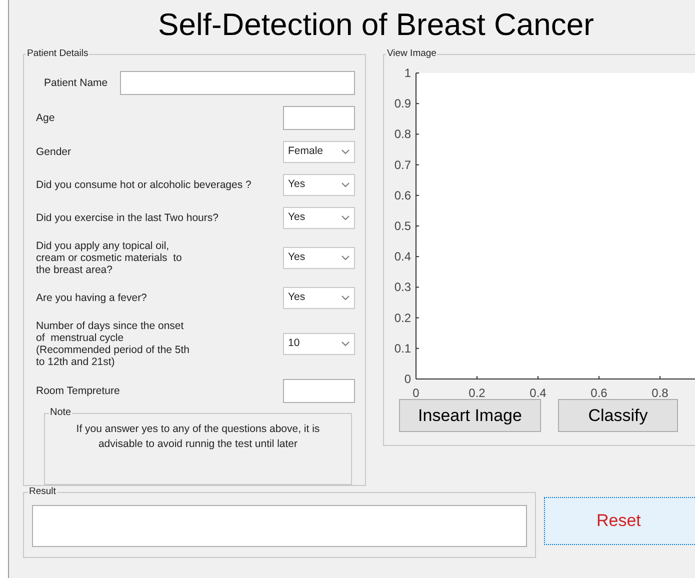 The width and height of the screenshot is (695, 578). I want to click on field-label: Patient Name, so click(75, 83).